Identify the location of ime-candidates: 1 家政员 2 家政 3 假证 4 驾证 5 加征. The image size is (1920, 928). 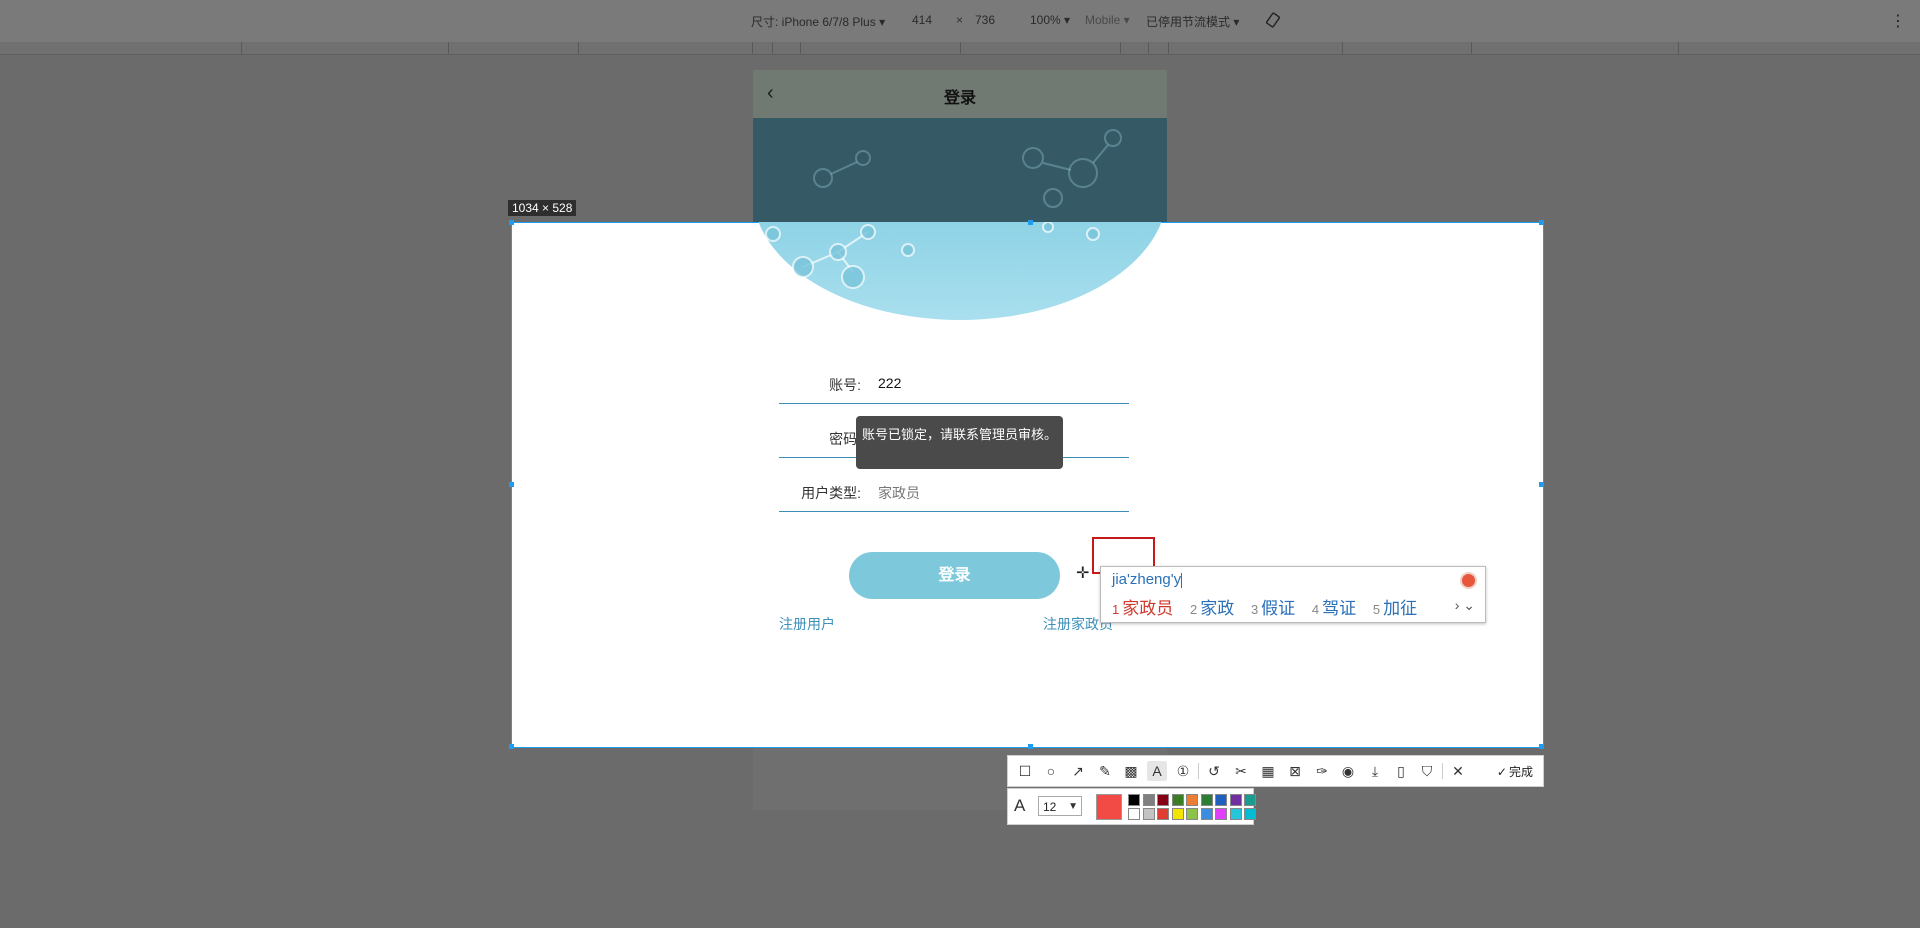
(1270, 606).